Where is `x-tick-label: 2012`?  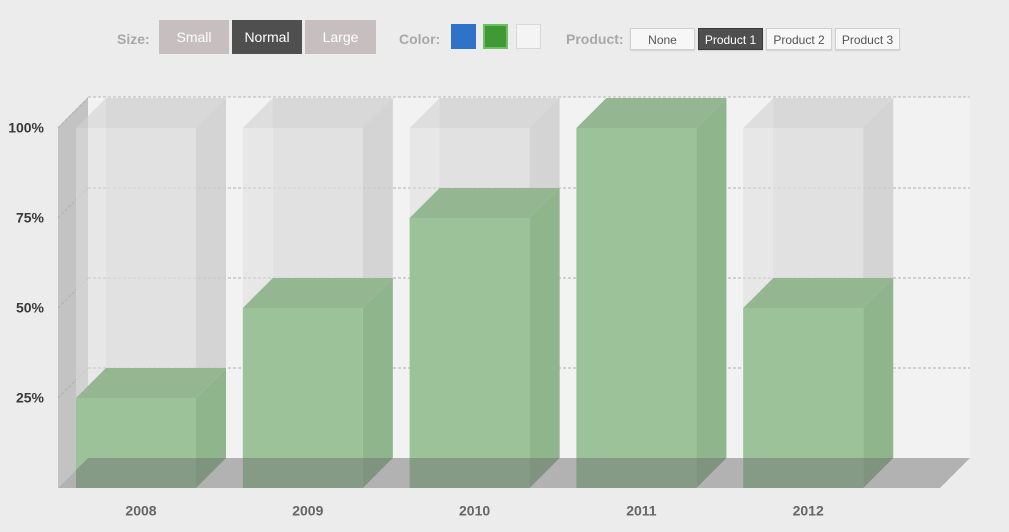 x-tick-label: 2012 is located at coordinates (808, 511).